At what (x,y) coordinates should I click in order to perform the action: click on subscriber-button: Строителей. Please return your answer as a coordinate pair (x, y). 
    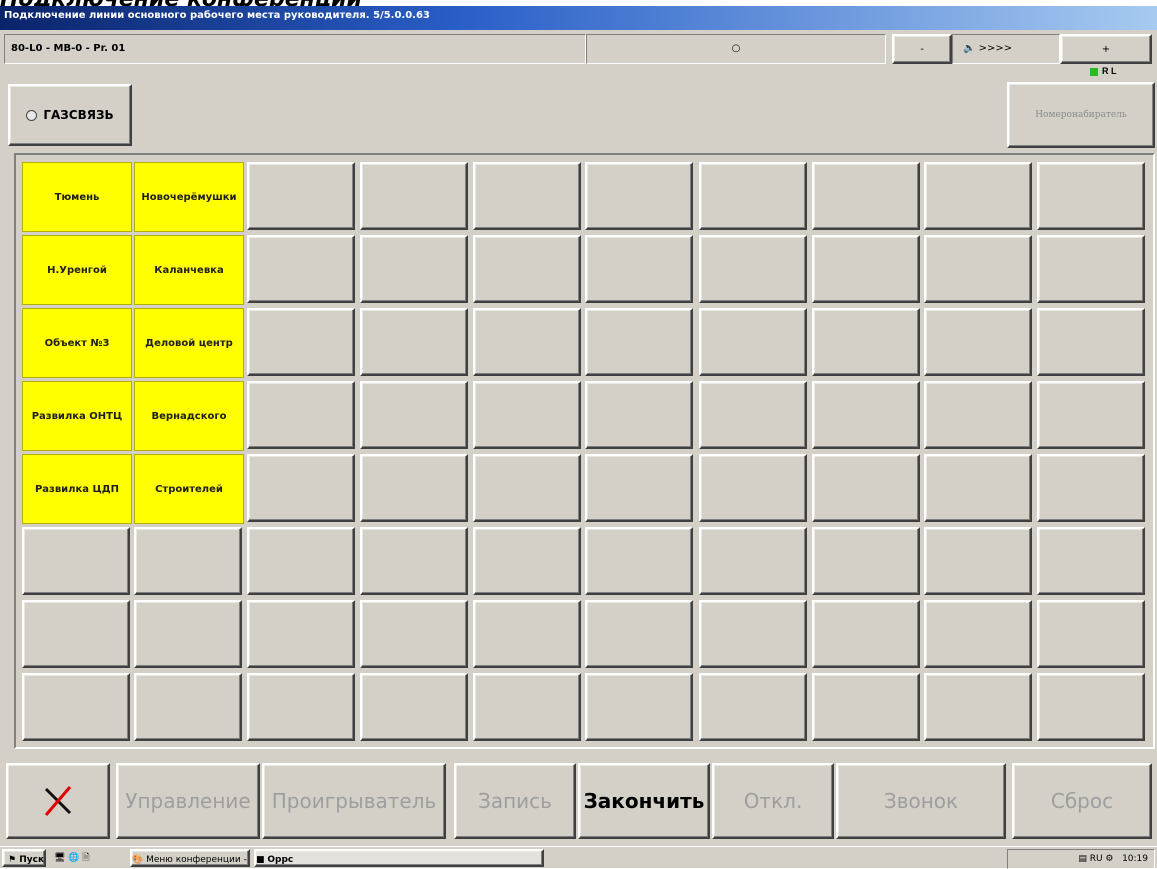
    Looking at the image, I should click on (189, 489).